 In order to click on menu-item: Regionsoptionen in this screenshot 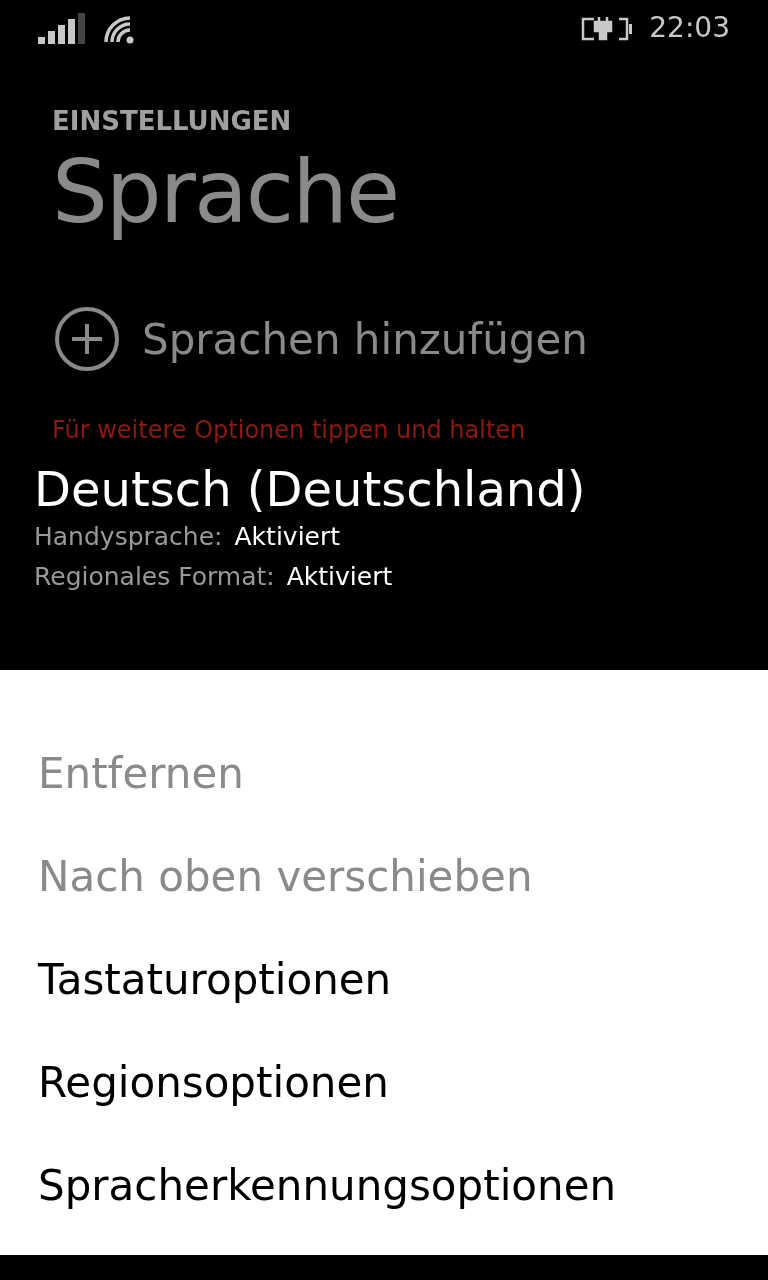, I will do `click(213, 1082)`.